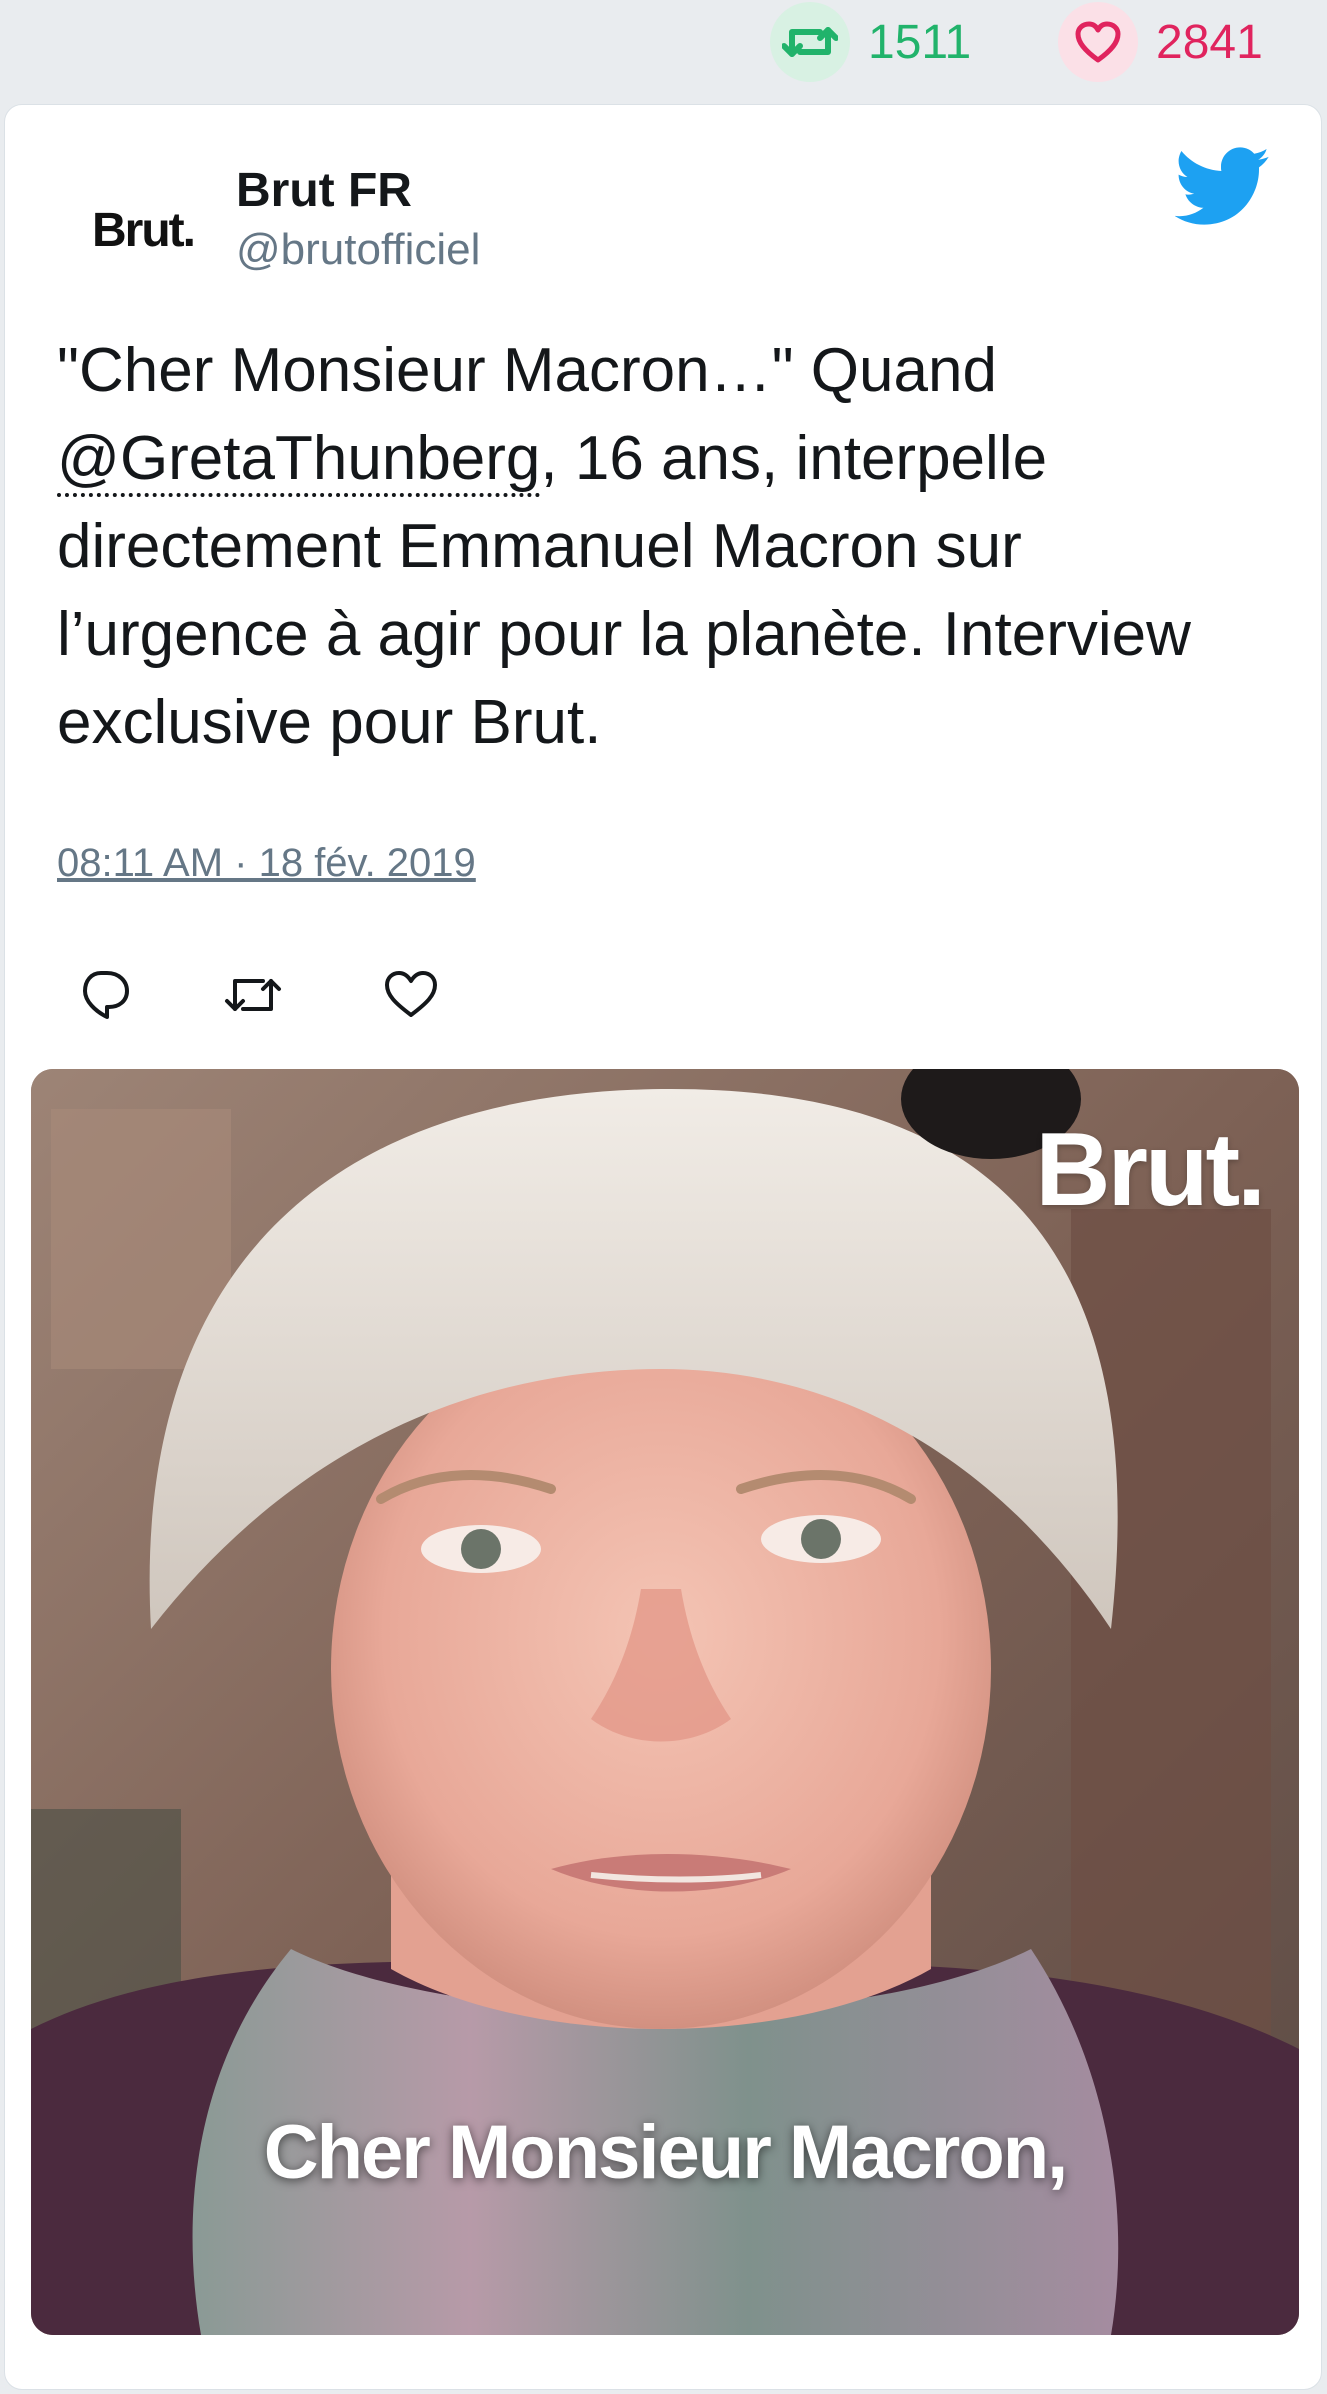 This screenshot has width=1327, height=2394. What do you see at coordinates (920, 42) in the screenshot?
I see `retweet-count: 1511` at bounding box center [920, 42].